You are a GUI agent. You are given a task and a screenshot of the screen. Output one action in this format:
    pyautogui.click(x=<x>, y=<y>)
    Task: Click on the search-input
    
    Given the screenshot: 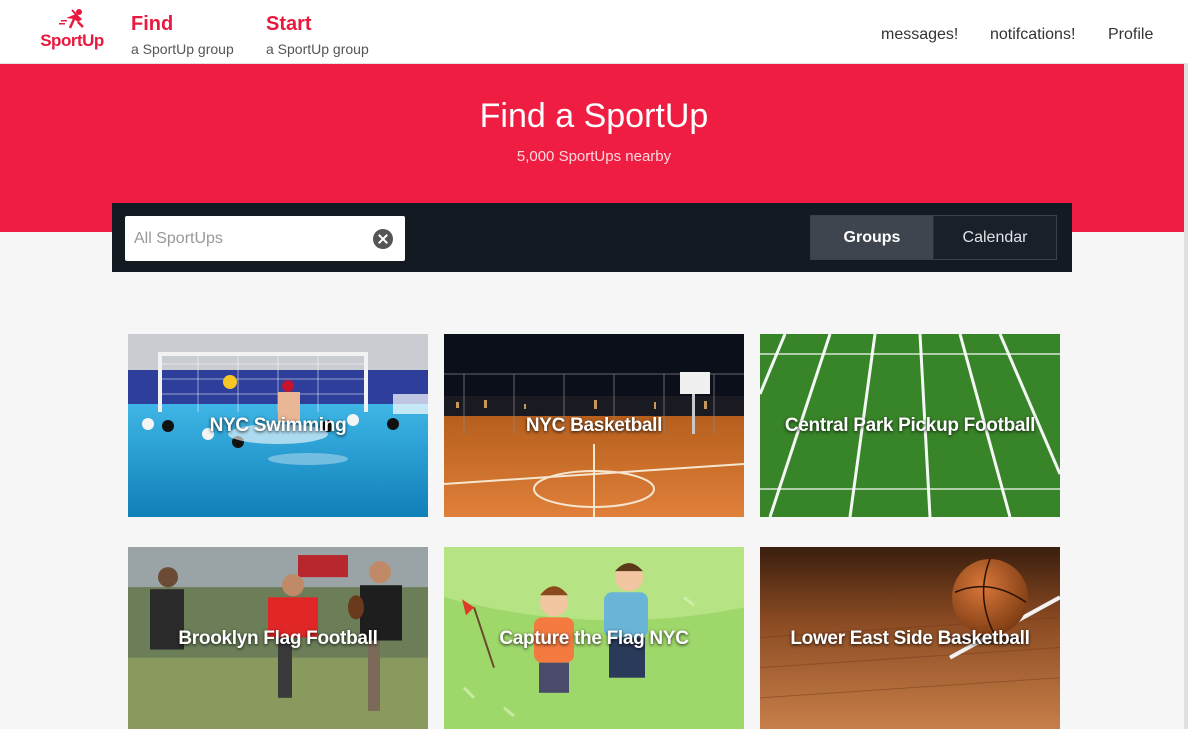 What is the action you would take?
    pyautogui.click(x=245, y=238)
    